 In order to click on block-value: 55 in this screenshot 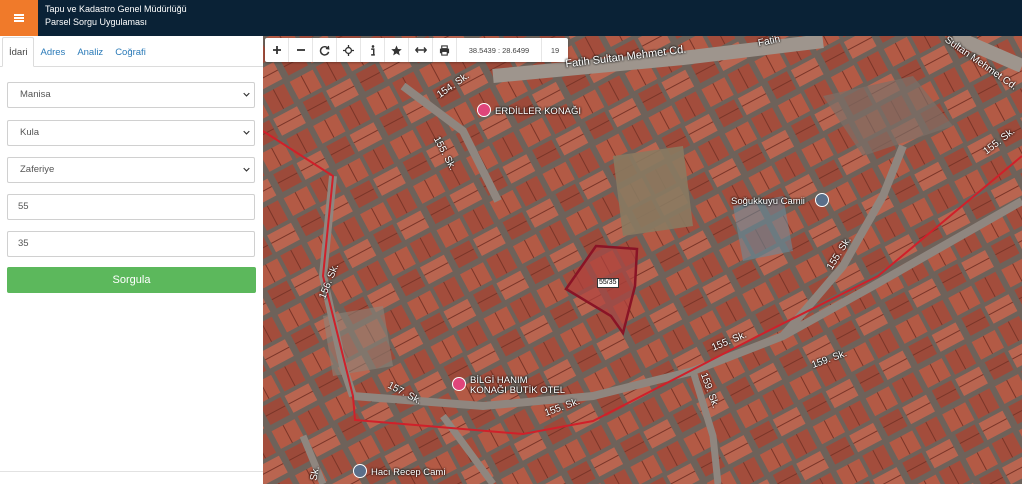, I will do `click(23, 206)`.